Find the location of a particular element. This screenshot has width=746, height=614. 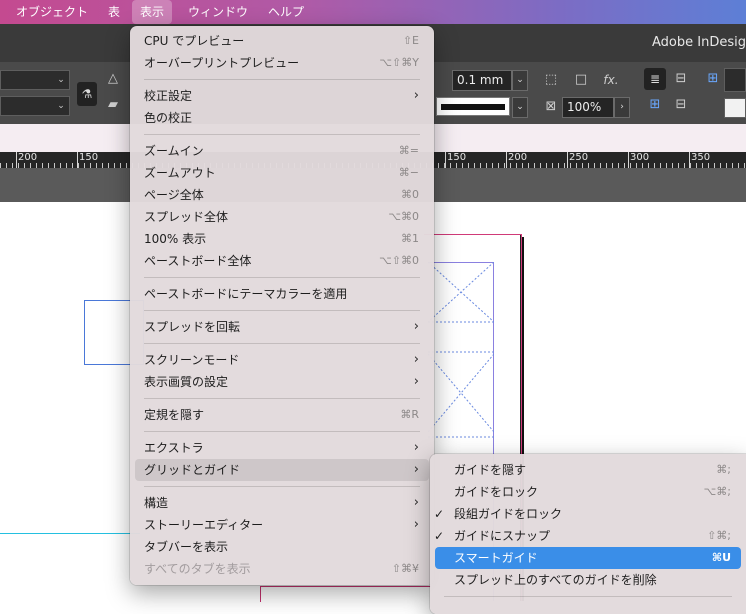

menu-item-rotate-spread: スプレッドを回転 › is located at coordinates (282, 327).